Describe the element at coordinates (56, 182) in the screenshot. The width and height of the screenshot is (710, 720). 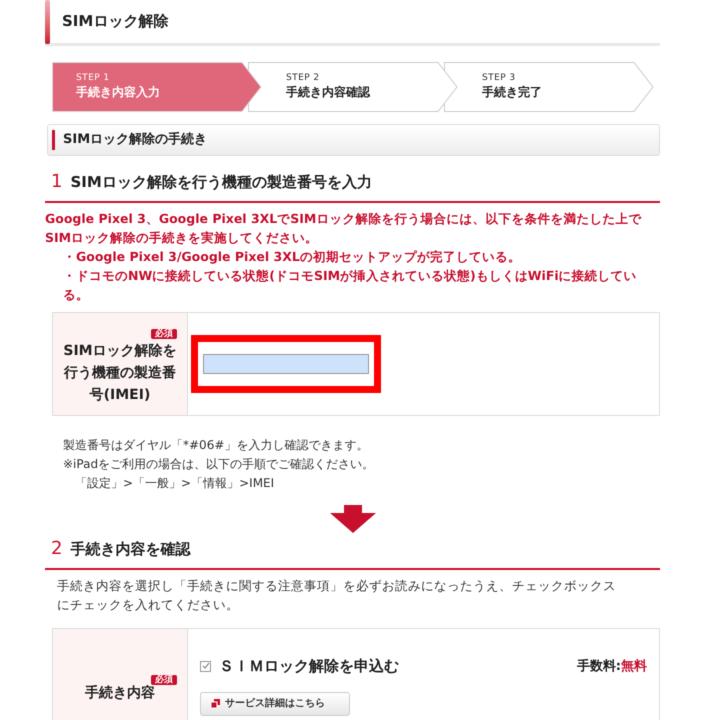
I see `section-number: 1` at that location.